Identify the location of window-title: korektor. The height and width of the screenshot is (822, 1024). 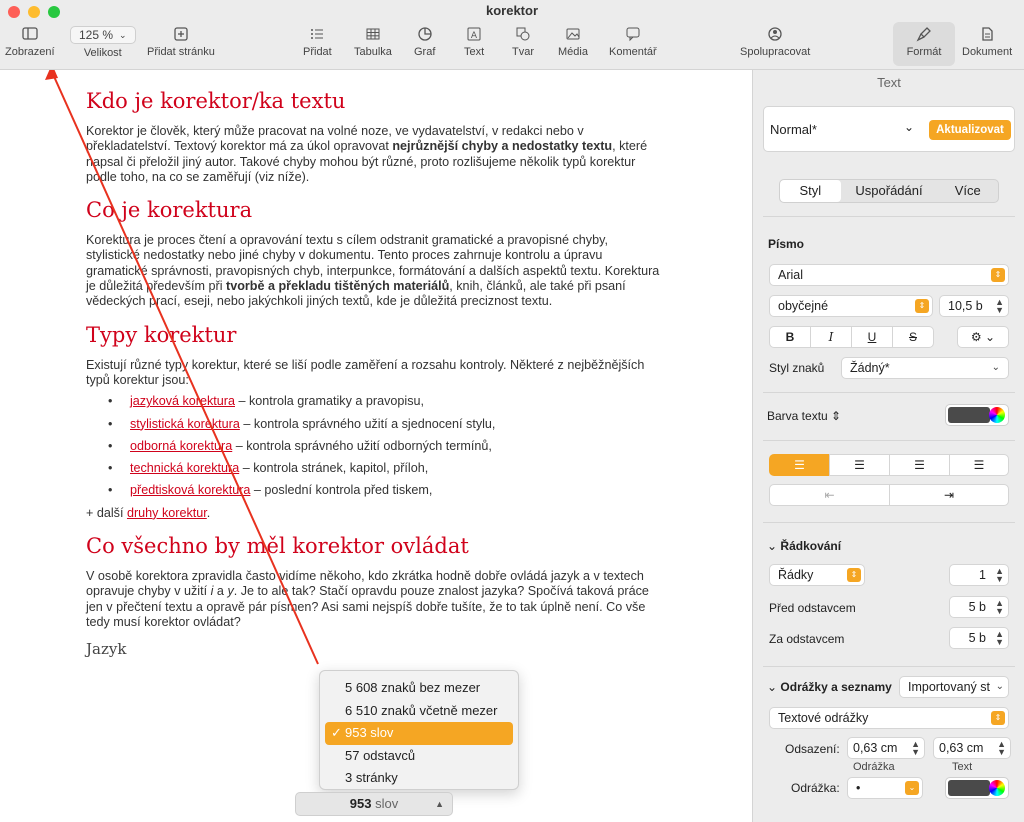
(512, 10).